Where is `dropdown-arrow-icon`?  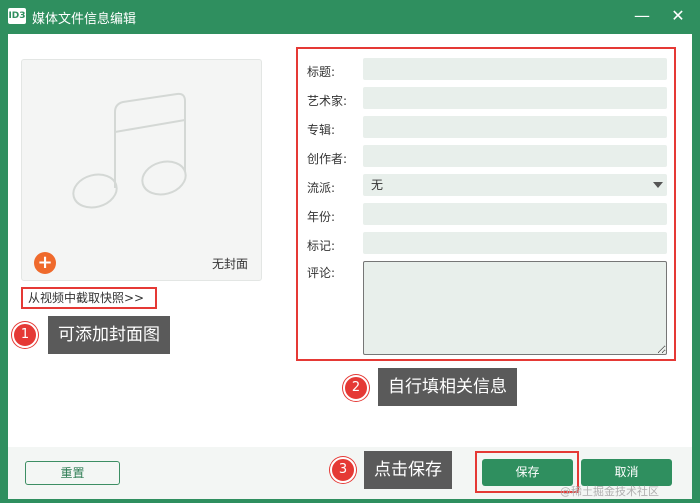 dropdown-arrow-icon is located at coordinates (658, 185).